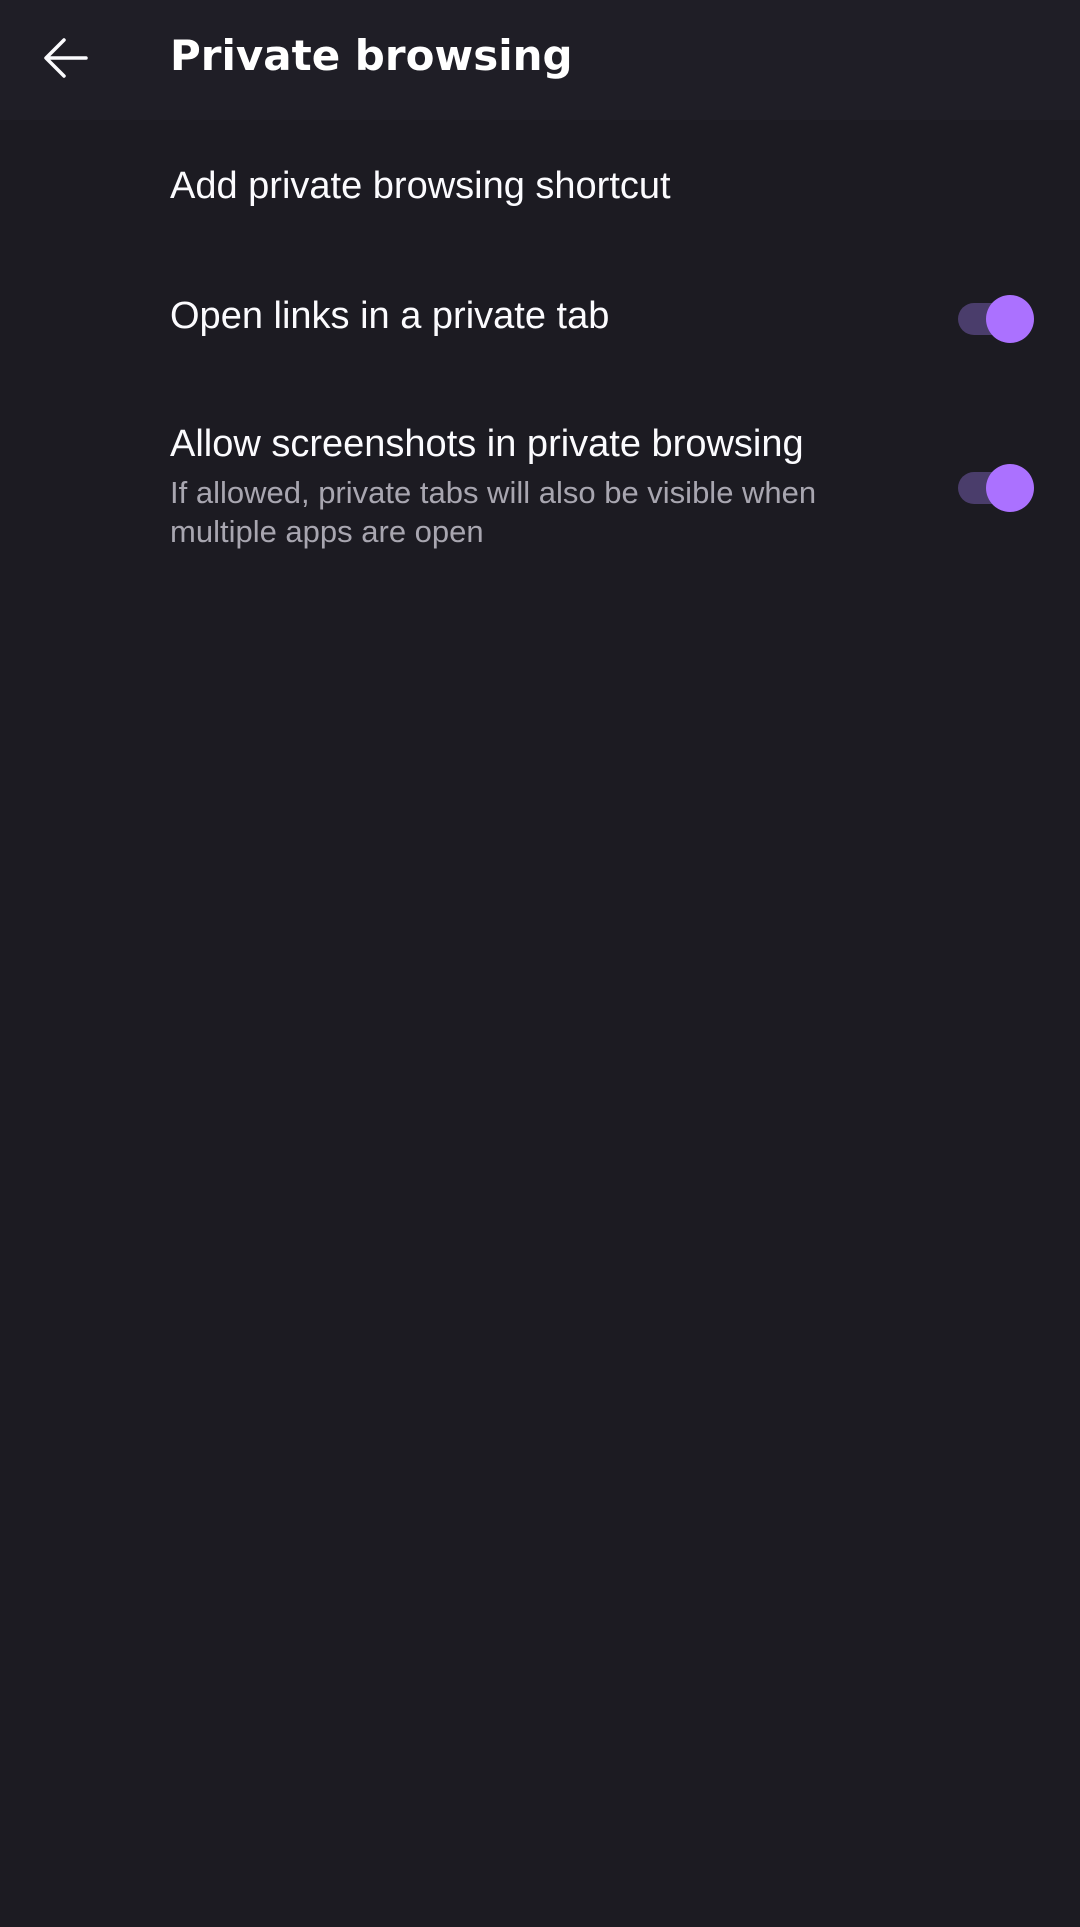  Describe the element at coordinates (390, 316) in the screenshot. I see `open-links-private-tab-title: Open links in a private tab` at that location.